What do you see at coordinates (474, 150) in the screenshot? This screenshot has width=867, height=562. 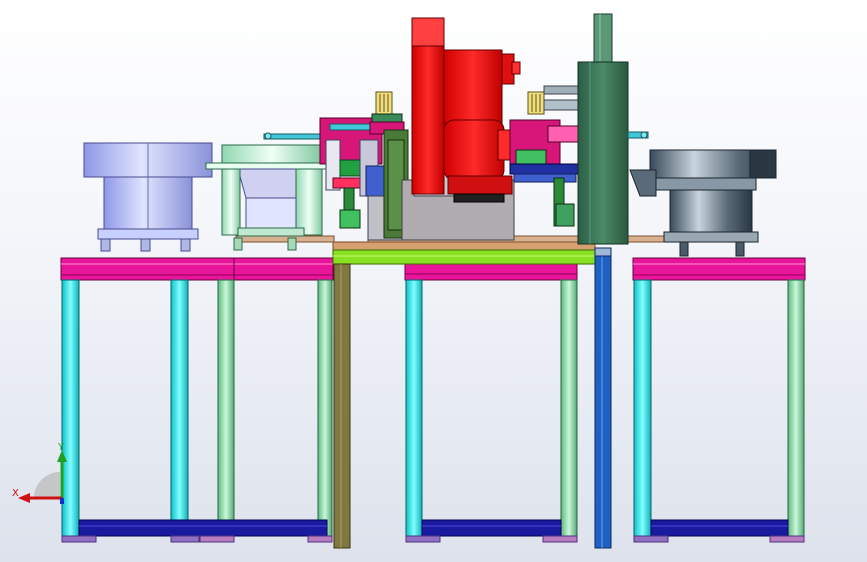 I see `robot-red-motor` at bounding box center [474, 150].